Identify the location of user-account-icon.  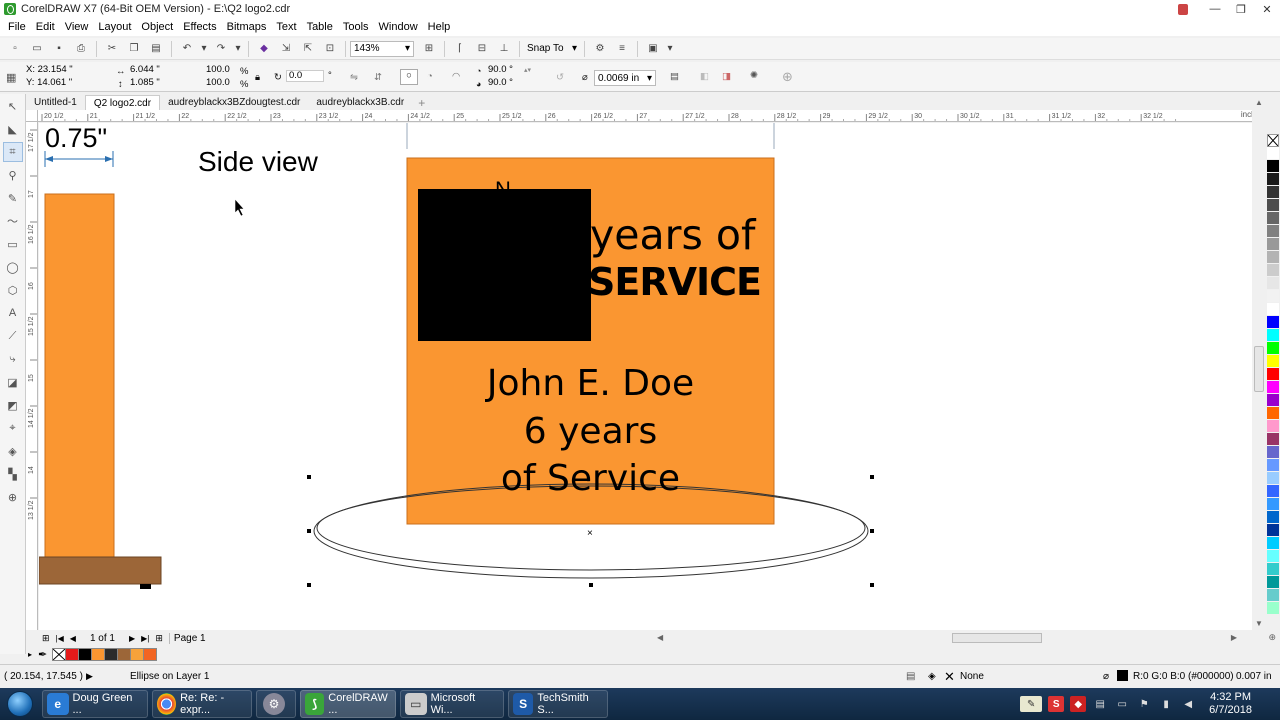
(1183, 9).